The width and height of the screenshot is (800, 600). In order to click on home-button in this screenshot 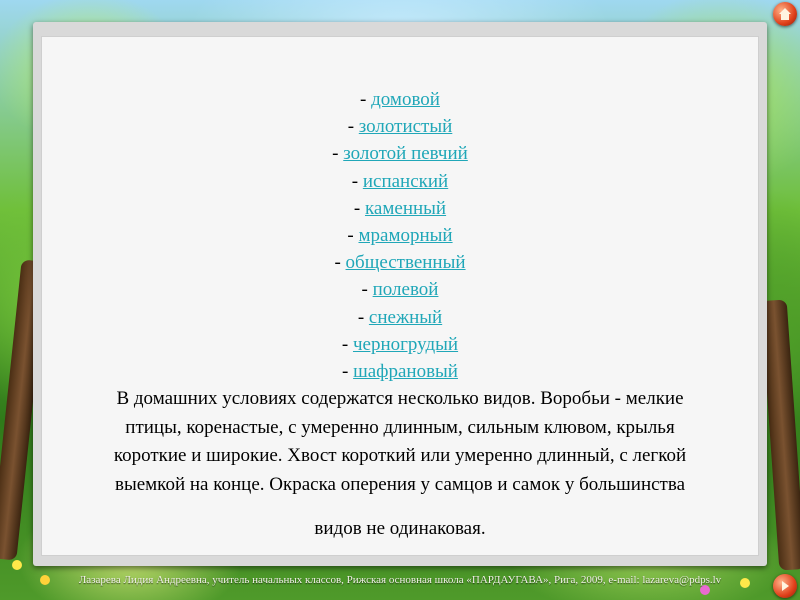, I will do `click(785, 14)`.